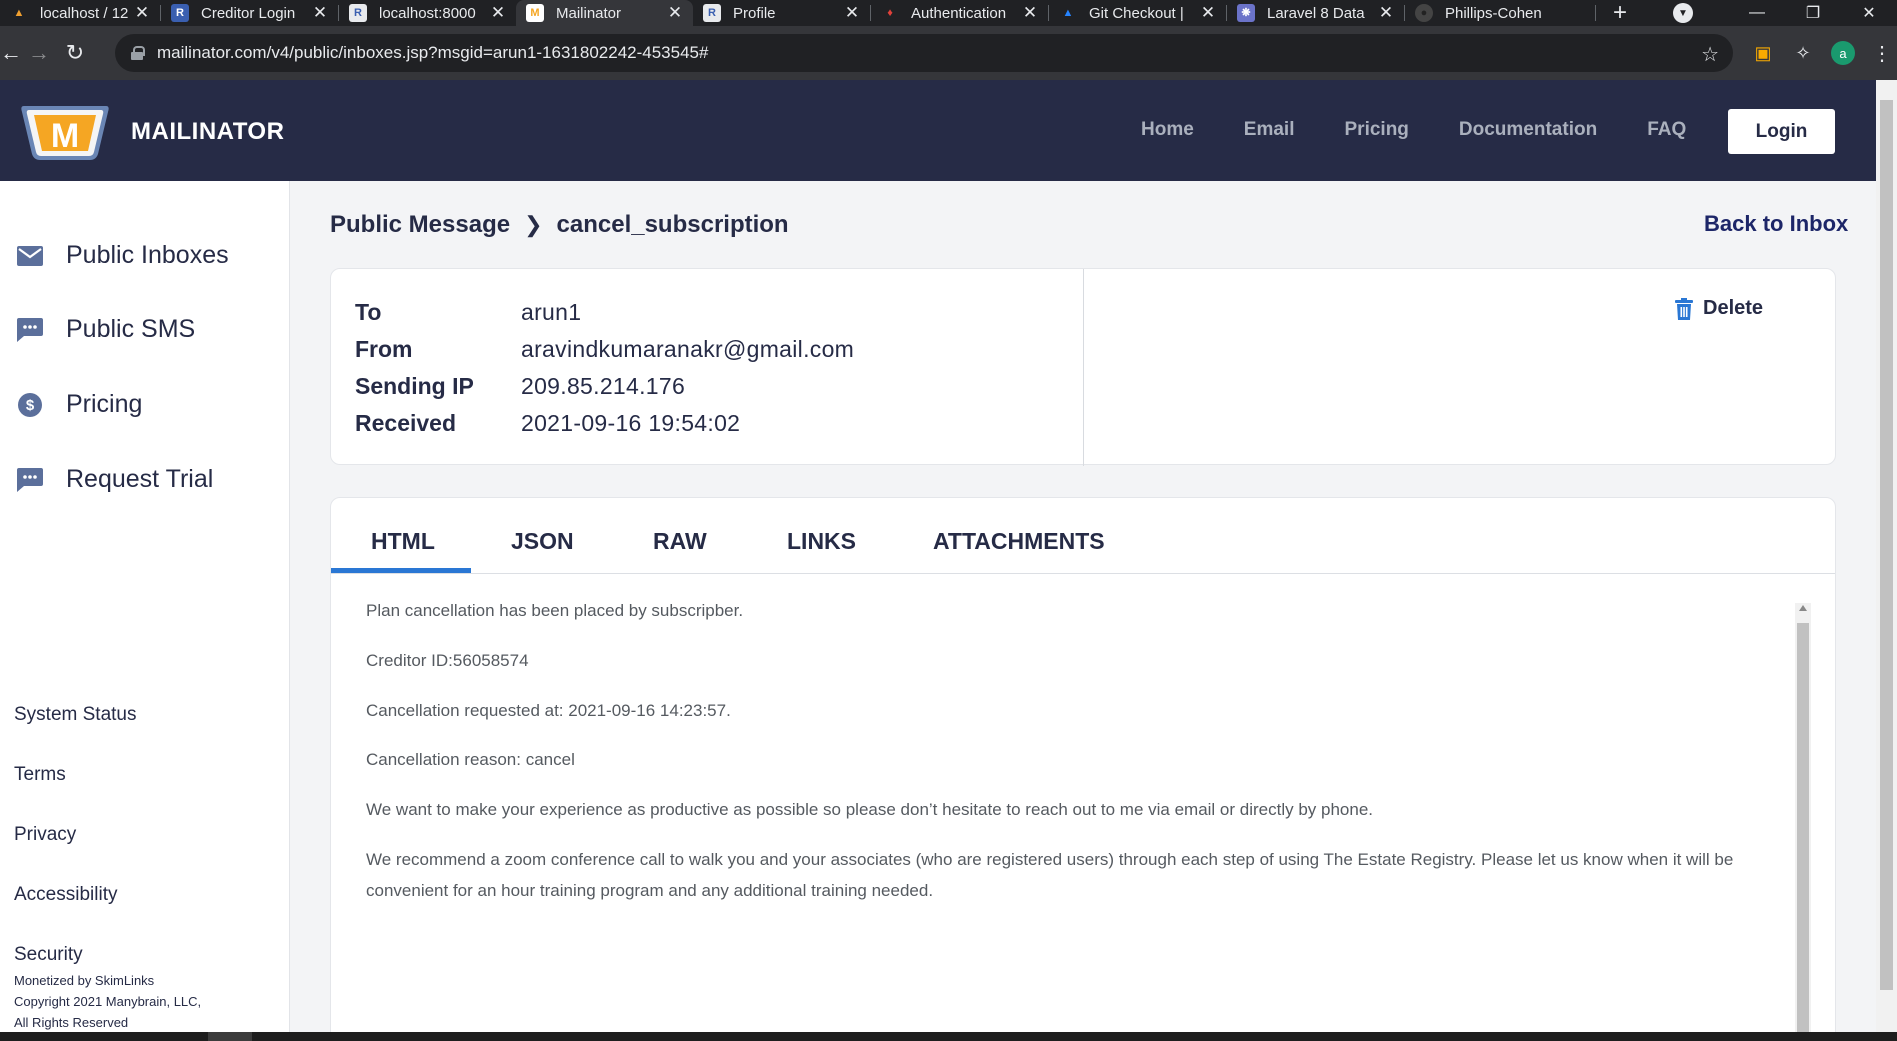 Image resolution: width=1897 pixels, height=1041 pixels. I want to click on footer-link-security: Security, so click(48, 955).